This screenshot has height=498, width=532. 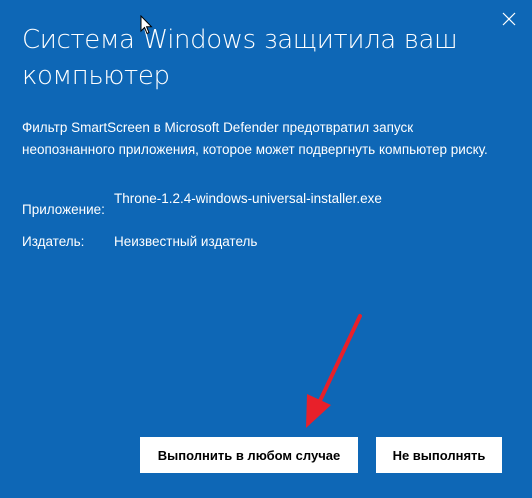 I want to click on run-anyway-button: Выполнить в любом случае, so click(x=249, y=455).